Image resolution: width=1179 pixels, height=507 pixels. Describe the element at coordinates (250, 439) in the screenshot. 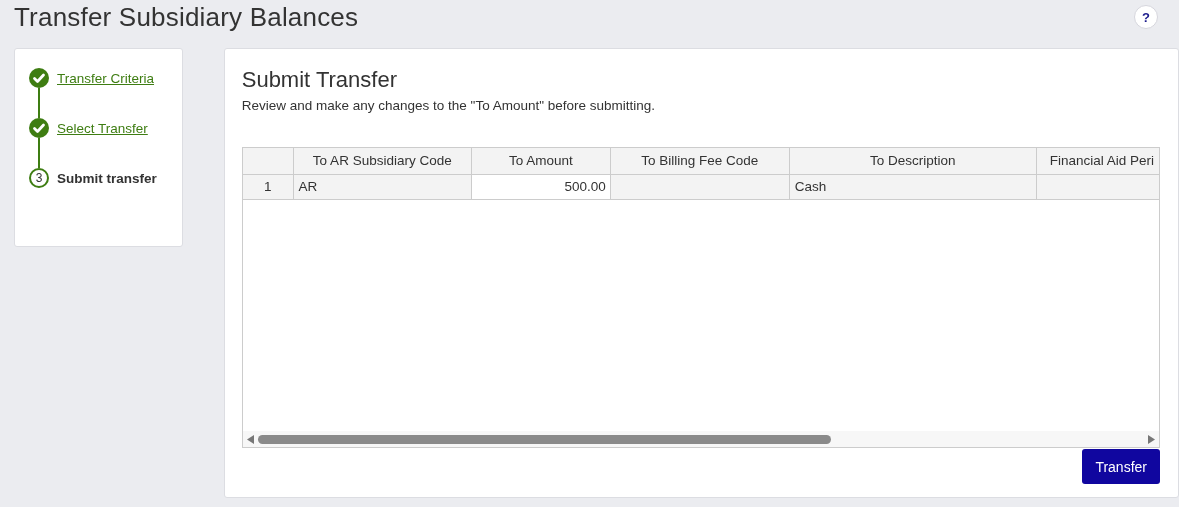

I see `scroll-left-icon` at that location.